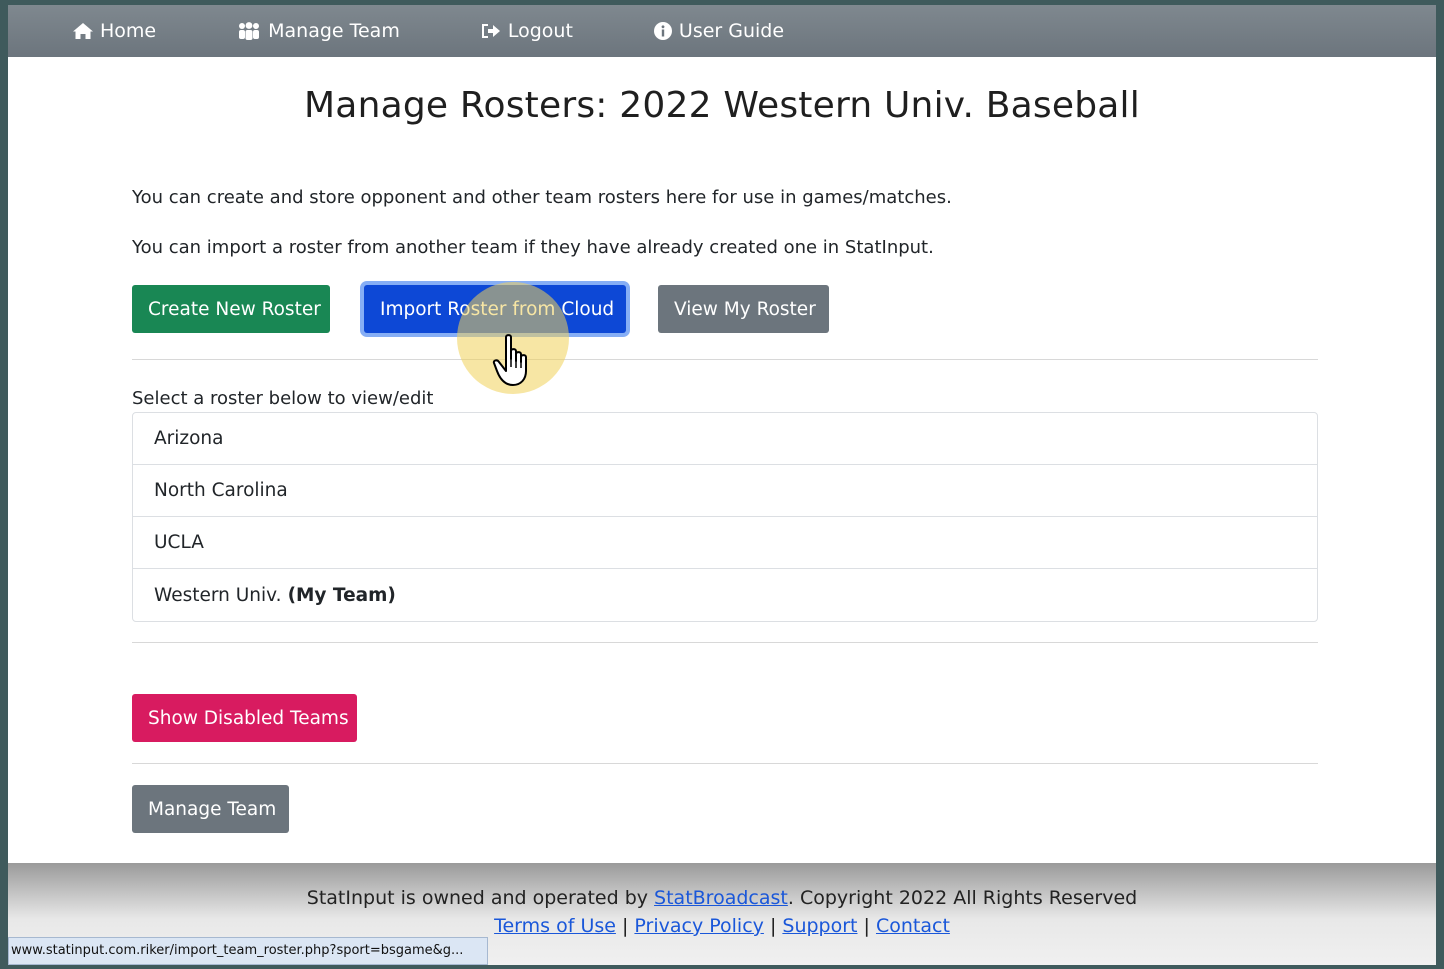 Image resolution: width=1444 pixels, height=969 pixels. What do you see at coordinates (189, 438) in the screenshot?
I see `roster-name: Arizona` at bounding box center [189, 438].